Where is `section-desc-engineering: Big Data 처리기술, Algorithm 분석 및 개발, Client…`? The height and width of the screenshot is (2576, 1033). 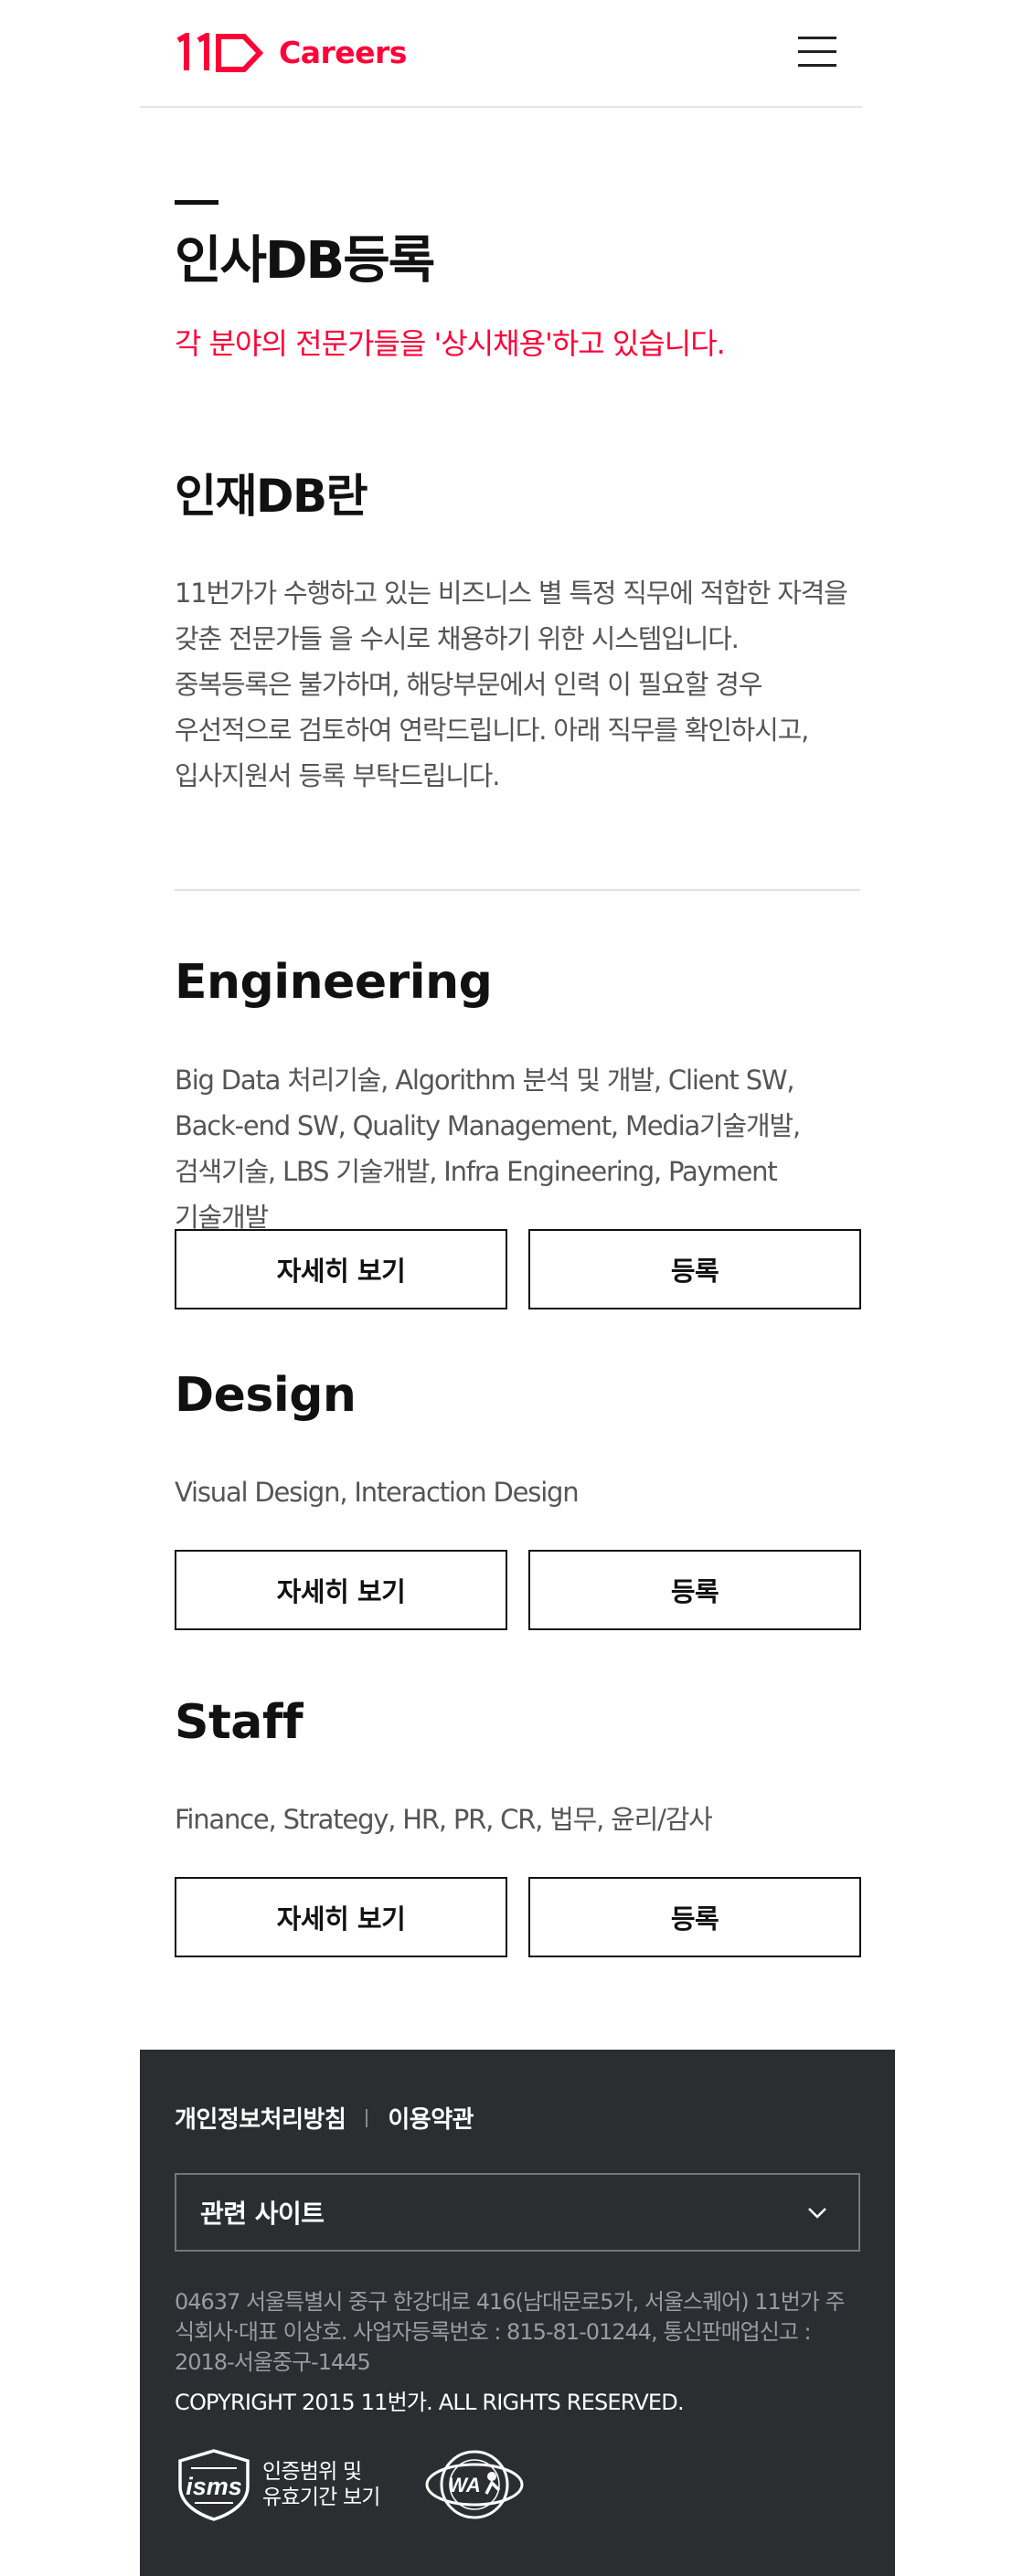
section-desc-engineering: Big Data 처리기술, Algorithm 분석 및 개발, Client… is located at coordinates (488, 1149).